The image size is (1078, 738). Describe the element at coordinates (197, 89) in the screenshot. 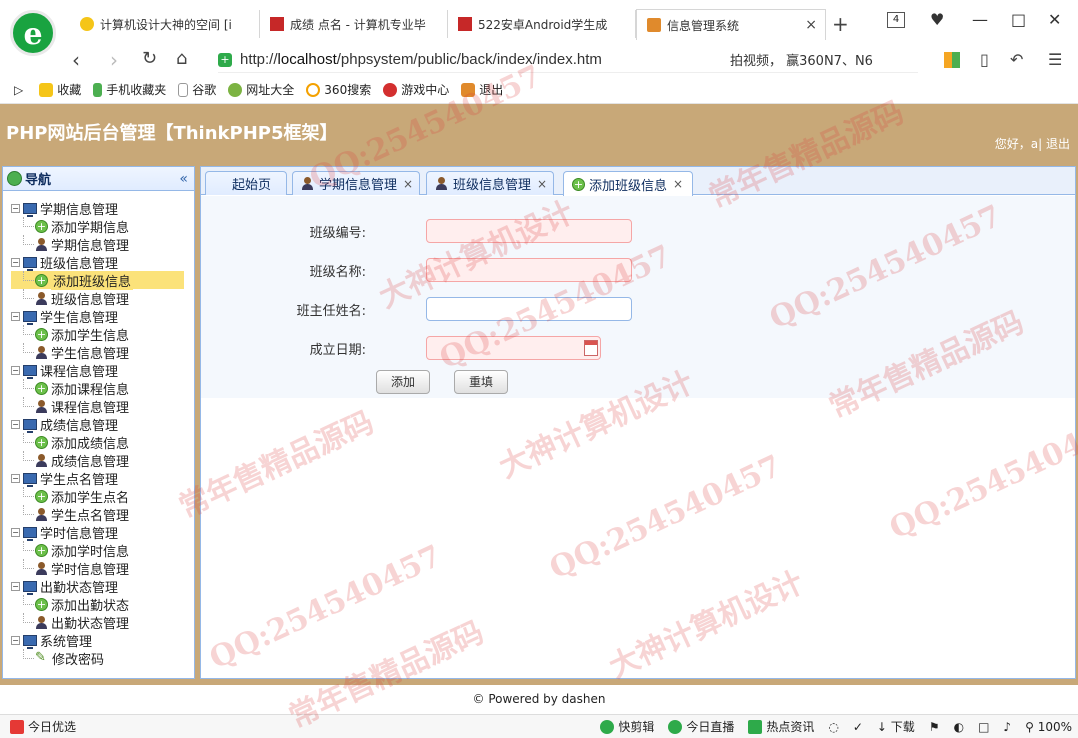

I see `favorite-item: 谷歌` at that location.